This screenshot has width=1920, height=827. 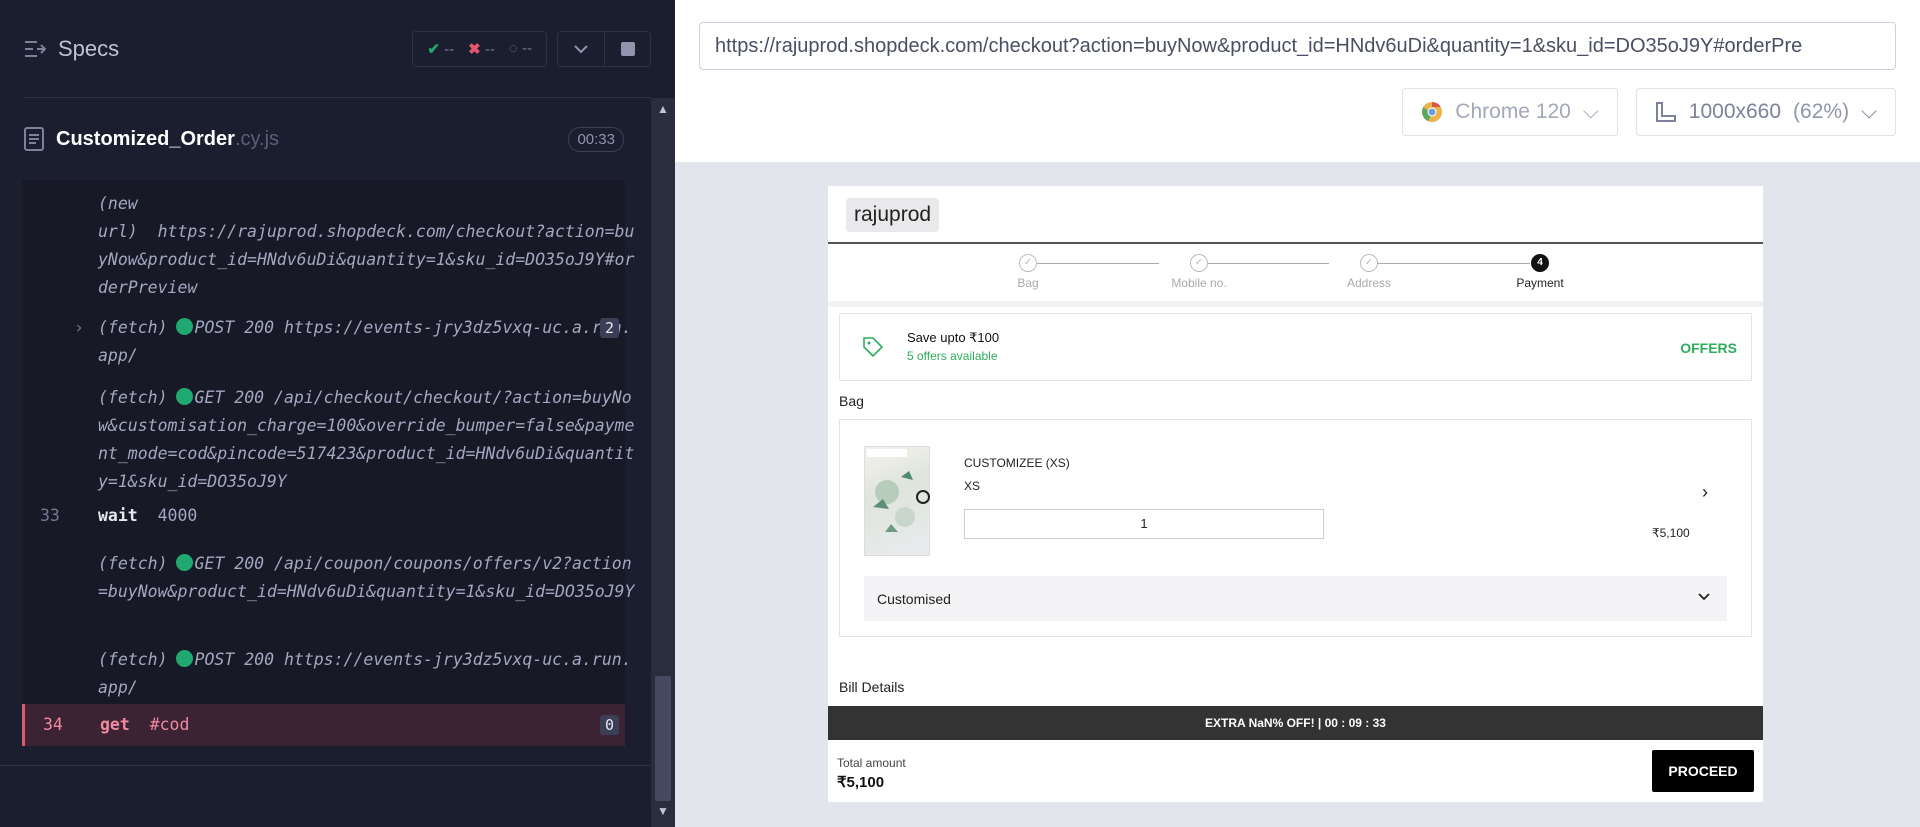 What do you see at coordinates (851, 401) in the screenshot?
I see `bag-title: Bag` at bounding box center [851, 401].